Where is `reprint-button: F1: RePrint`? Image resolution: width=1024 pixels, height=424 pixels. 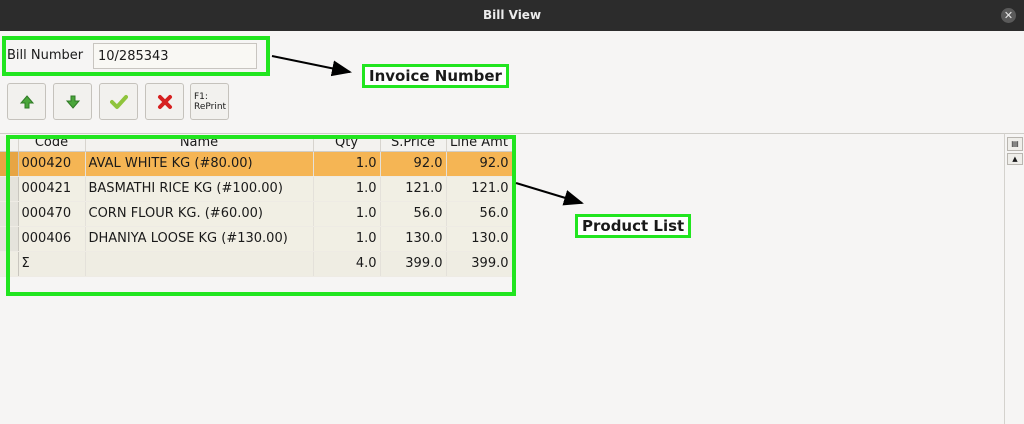 reprint-button: F1: RePrint is located at coordinates (209, 101).